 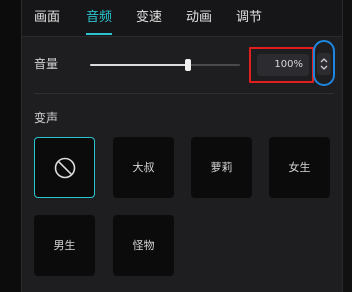 What do you see at coordinates (143, 245) in the screenshot?
I see `voice-option-monster: 怪物` at bounding box center [143, 245].